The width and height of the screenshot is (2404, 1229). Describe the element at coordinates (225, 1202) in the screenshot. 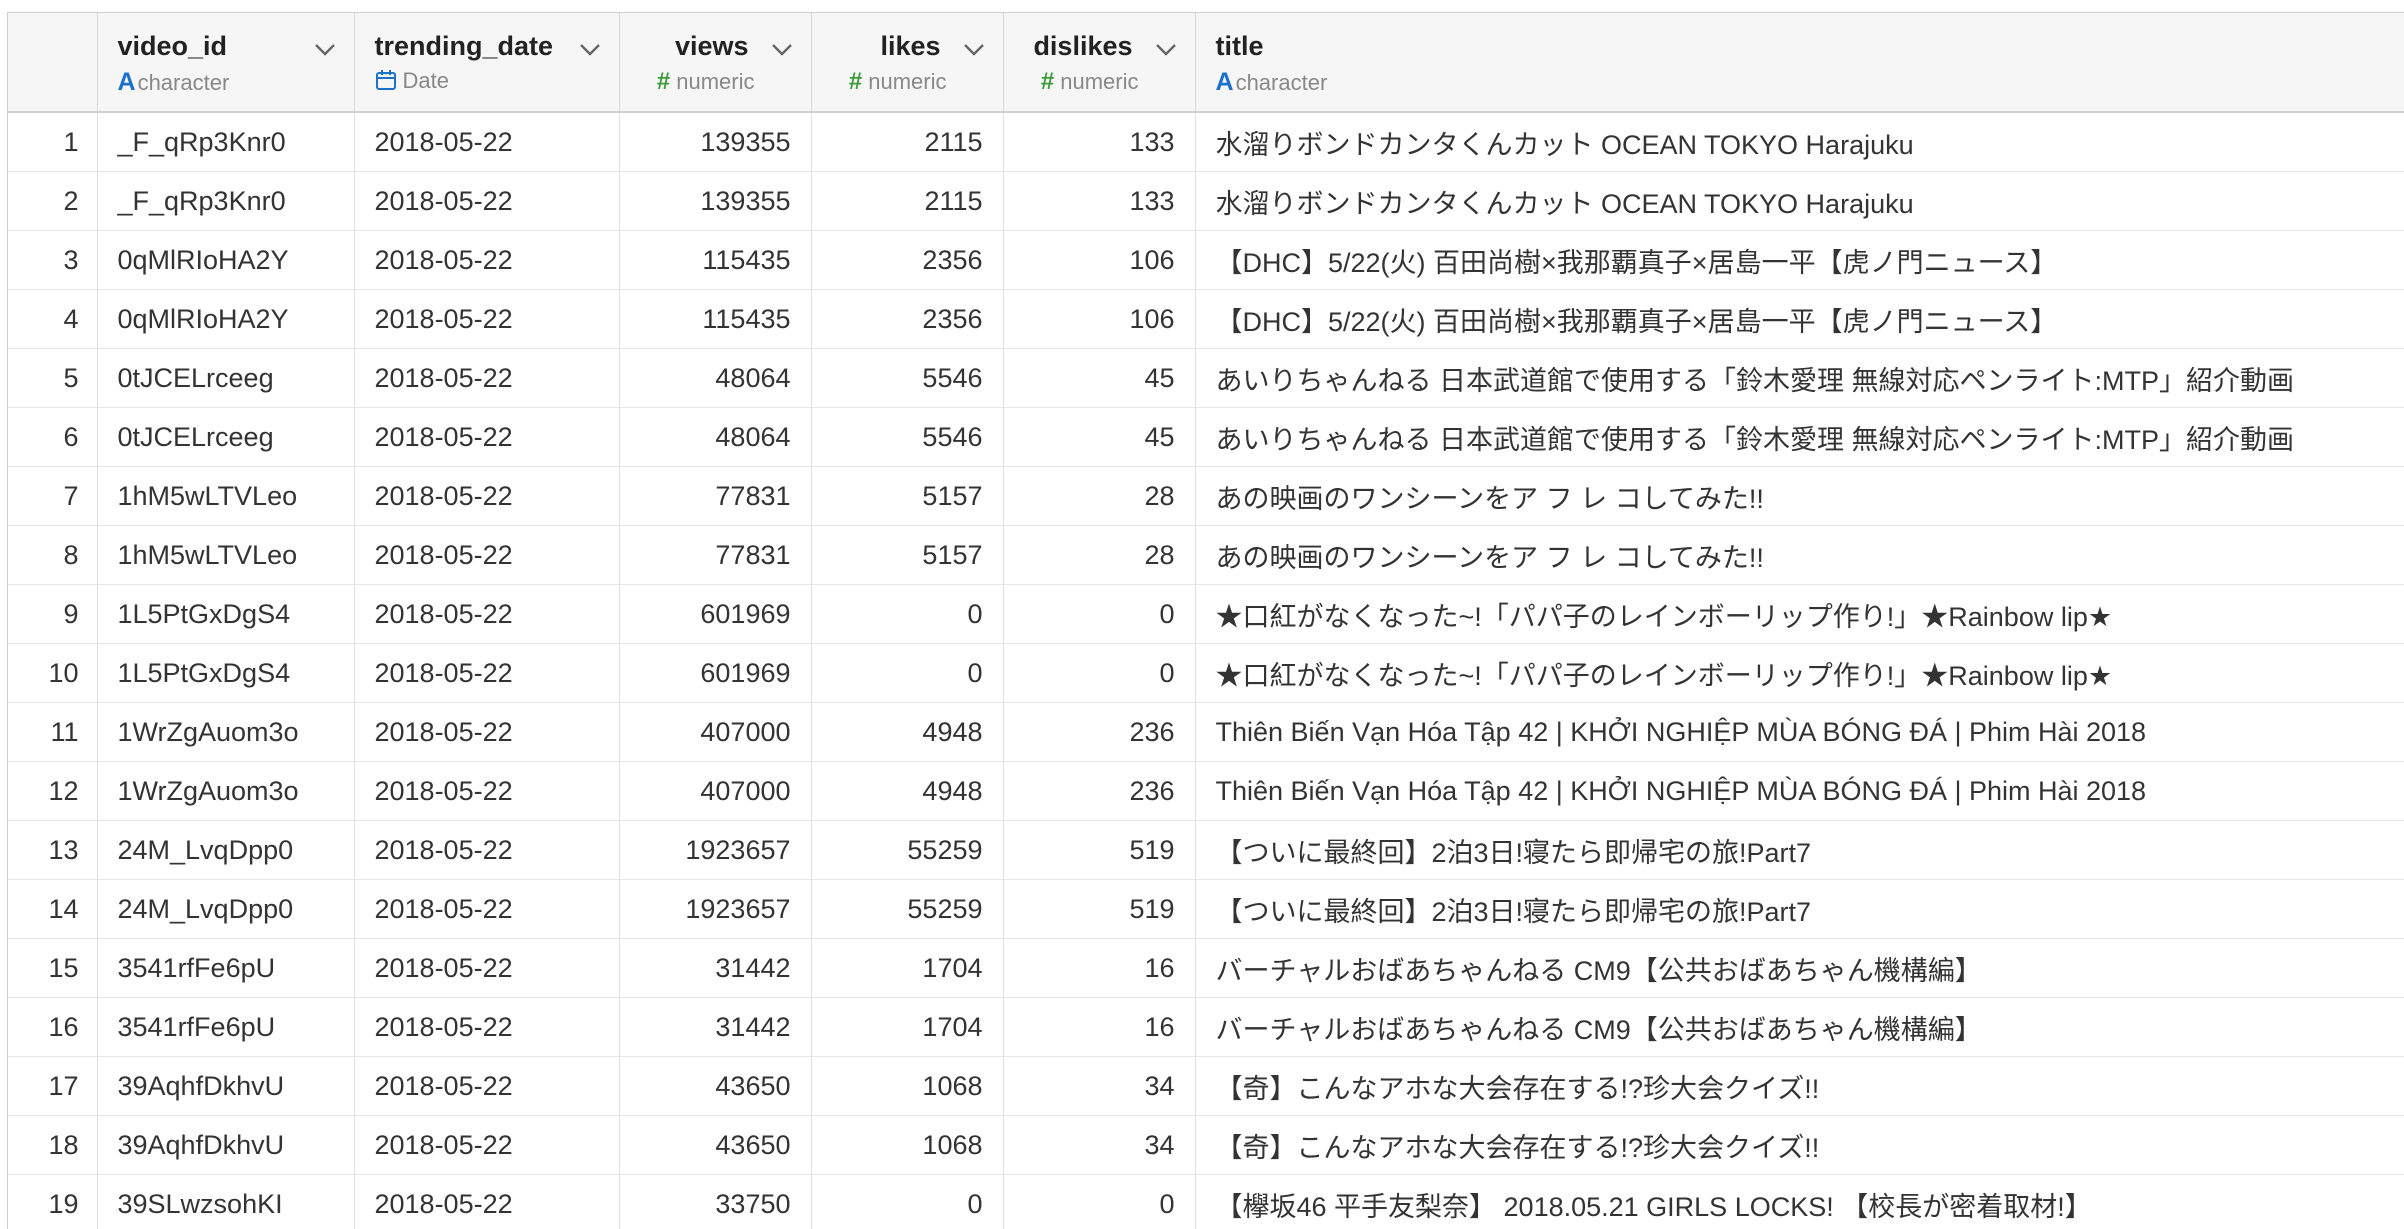

I see `video-id-cell: 39SLwzsohKI` at that location.